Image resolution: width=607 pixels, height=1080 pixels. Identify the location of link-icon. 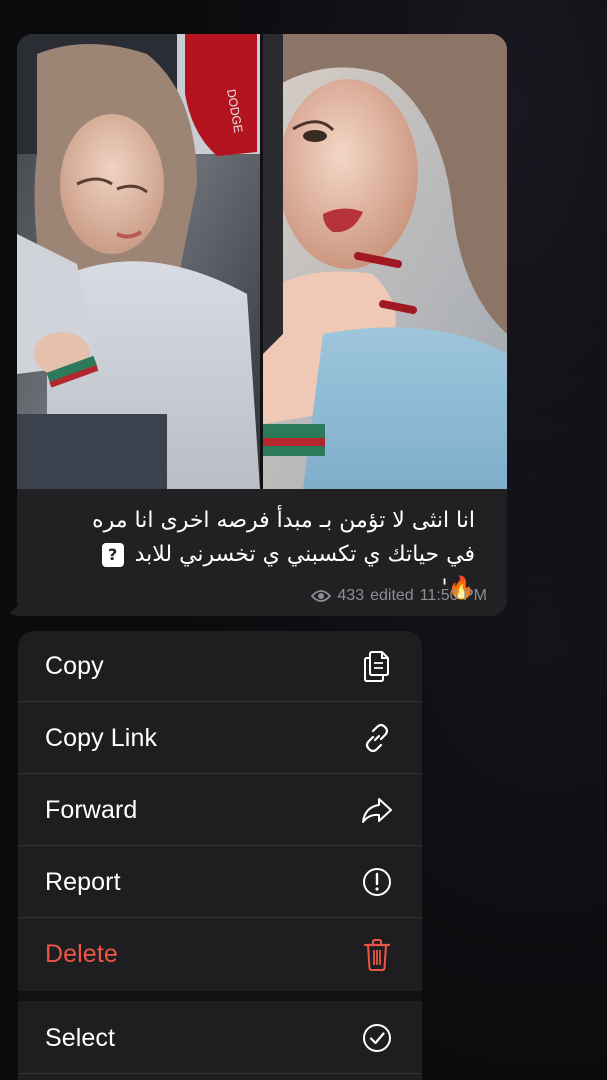
(377, 738).